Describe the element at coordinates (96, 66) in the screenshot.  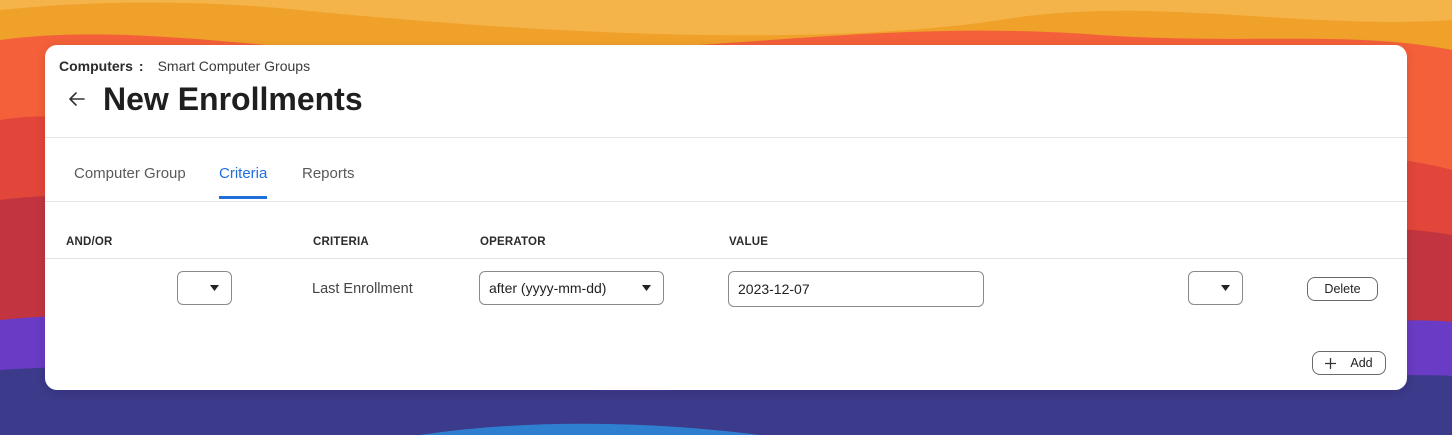
I see `breadcrumb-computers: Computers` at that location.